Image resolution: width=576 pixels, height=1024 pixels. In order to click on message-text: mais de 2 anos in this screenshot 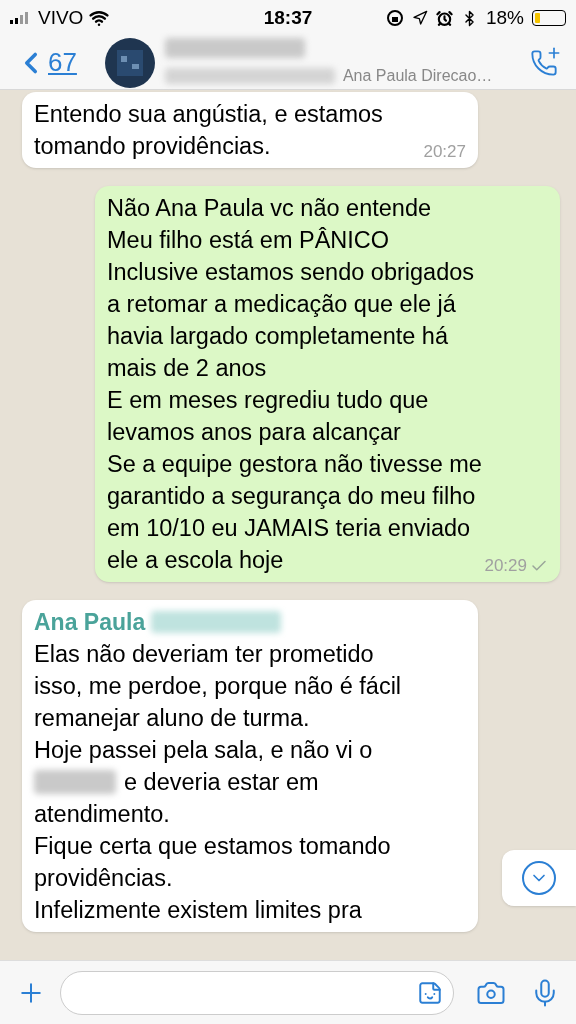, I will do `click(187, 368)`.